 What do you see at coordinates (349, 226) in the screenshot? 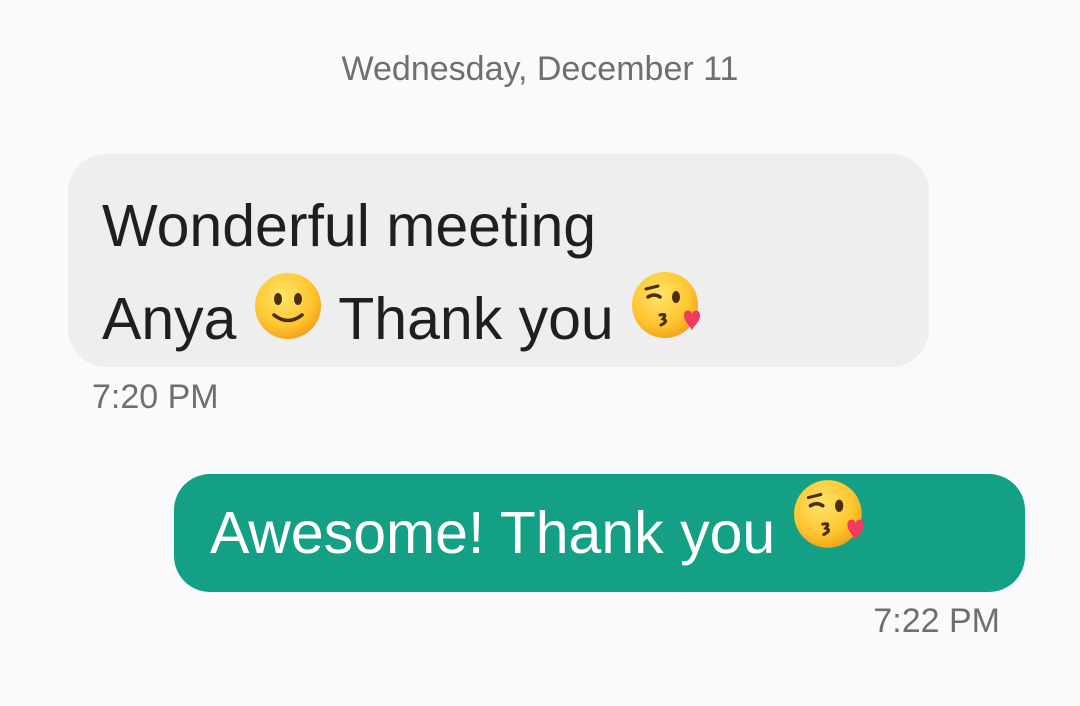
I see `message-line-1: Wonderful meeting` at bounding box center [349, 226].